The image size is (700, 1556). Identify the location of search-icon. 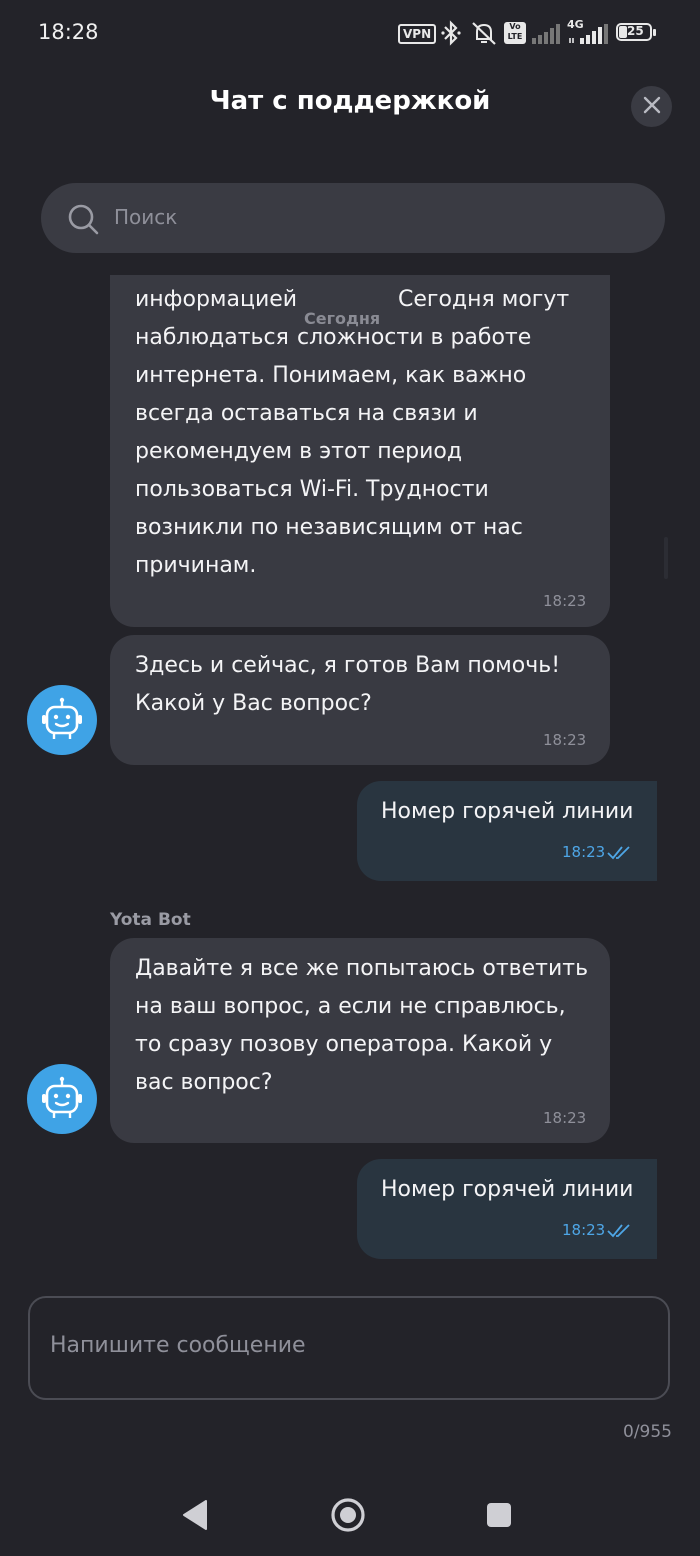
(83, 221).